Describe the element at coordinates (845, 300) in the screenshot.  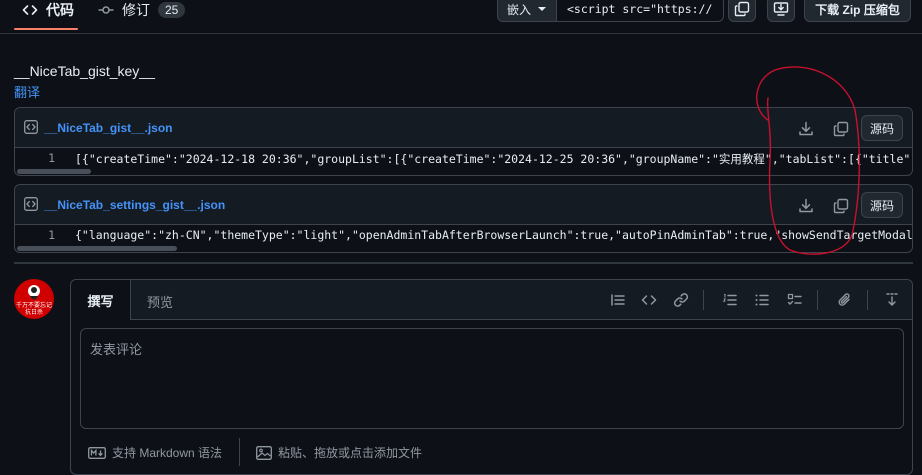
I see `paperclip-icon` at that location.